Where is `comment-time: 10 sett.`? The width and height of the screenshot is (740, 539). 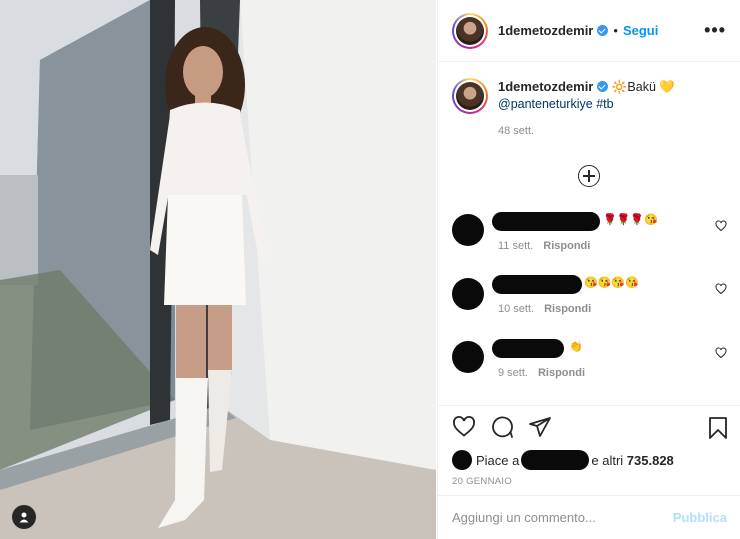
comment-time: 10 sett. is located at coordinates (516, 309).